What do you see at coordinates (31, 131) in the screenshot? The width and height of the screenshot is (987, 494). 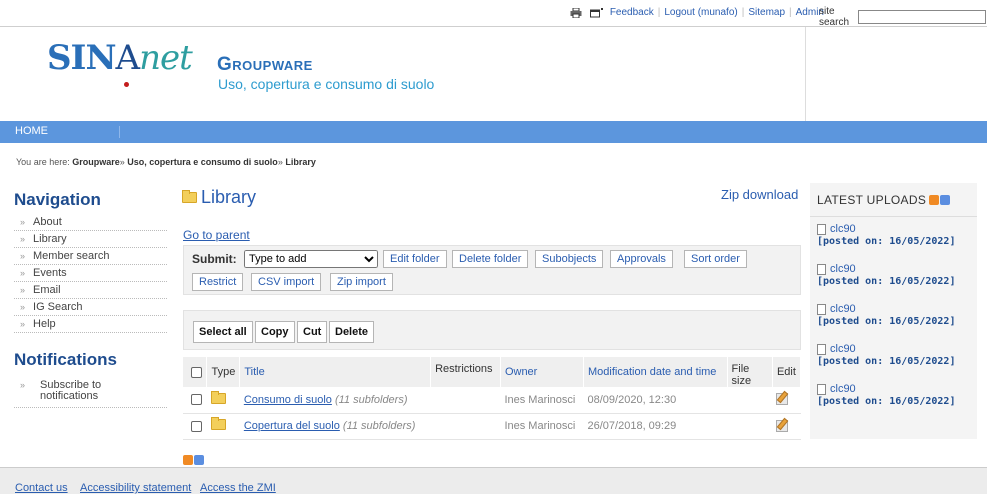 I see `menu-home: HOME` at bounding box center [31, 131].